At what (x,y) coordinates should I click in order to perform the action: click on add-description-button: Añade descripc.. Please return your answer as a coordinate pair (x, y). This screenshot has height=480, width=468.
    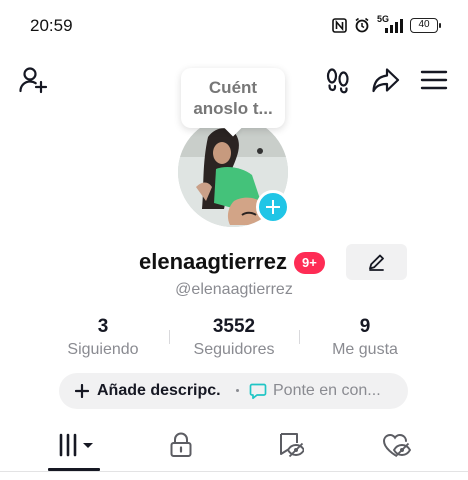
    Looking at the image, I should click on (148, 391).